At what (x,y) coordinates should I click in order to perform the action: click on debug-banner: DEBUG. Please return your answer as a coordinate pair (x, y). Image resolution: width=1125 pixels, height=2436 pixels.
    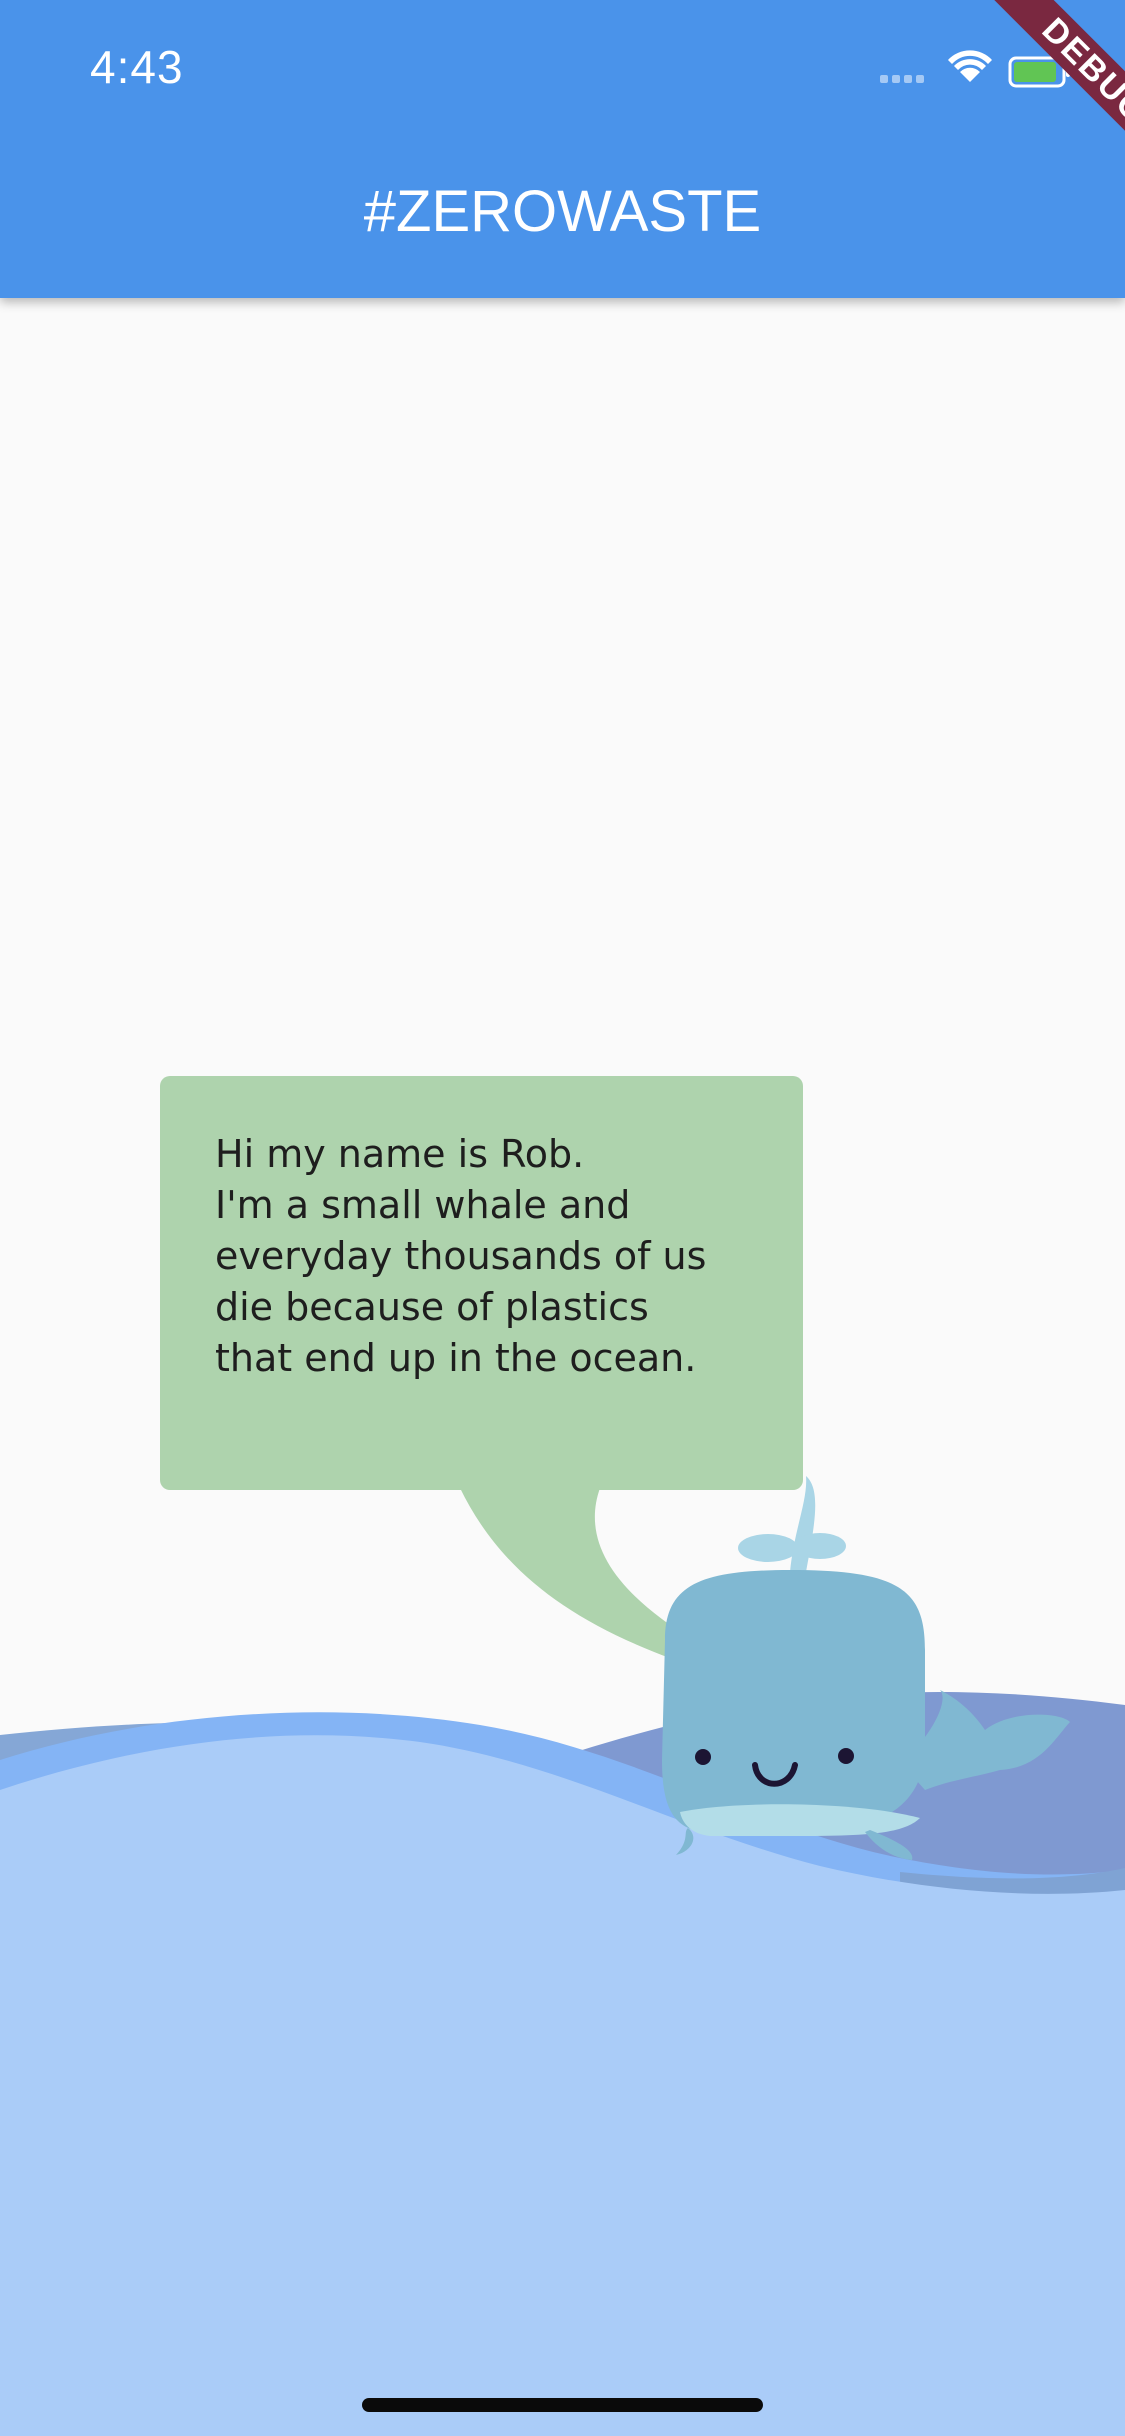
    Looking at the image, I should click on (1025, 100).